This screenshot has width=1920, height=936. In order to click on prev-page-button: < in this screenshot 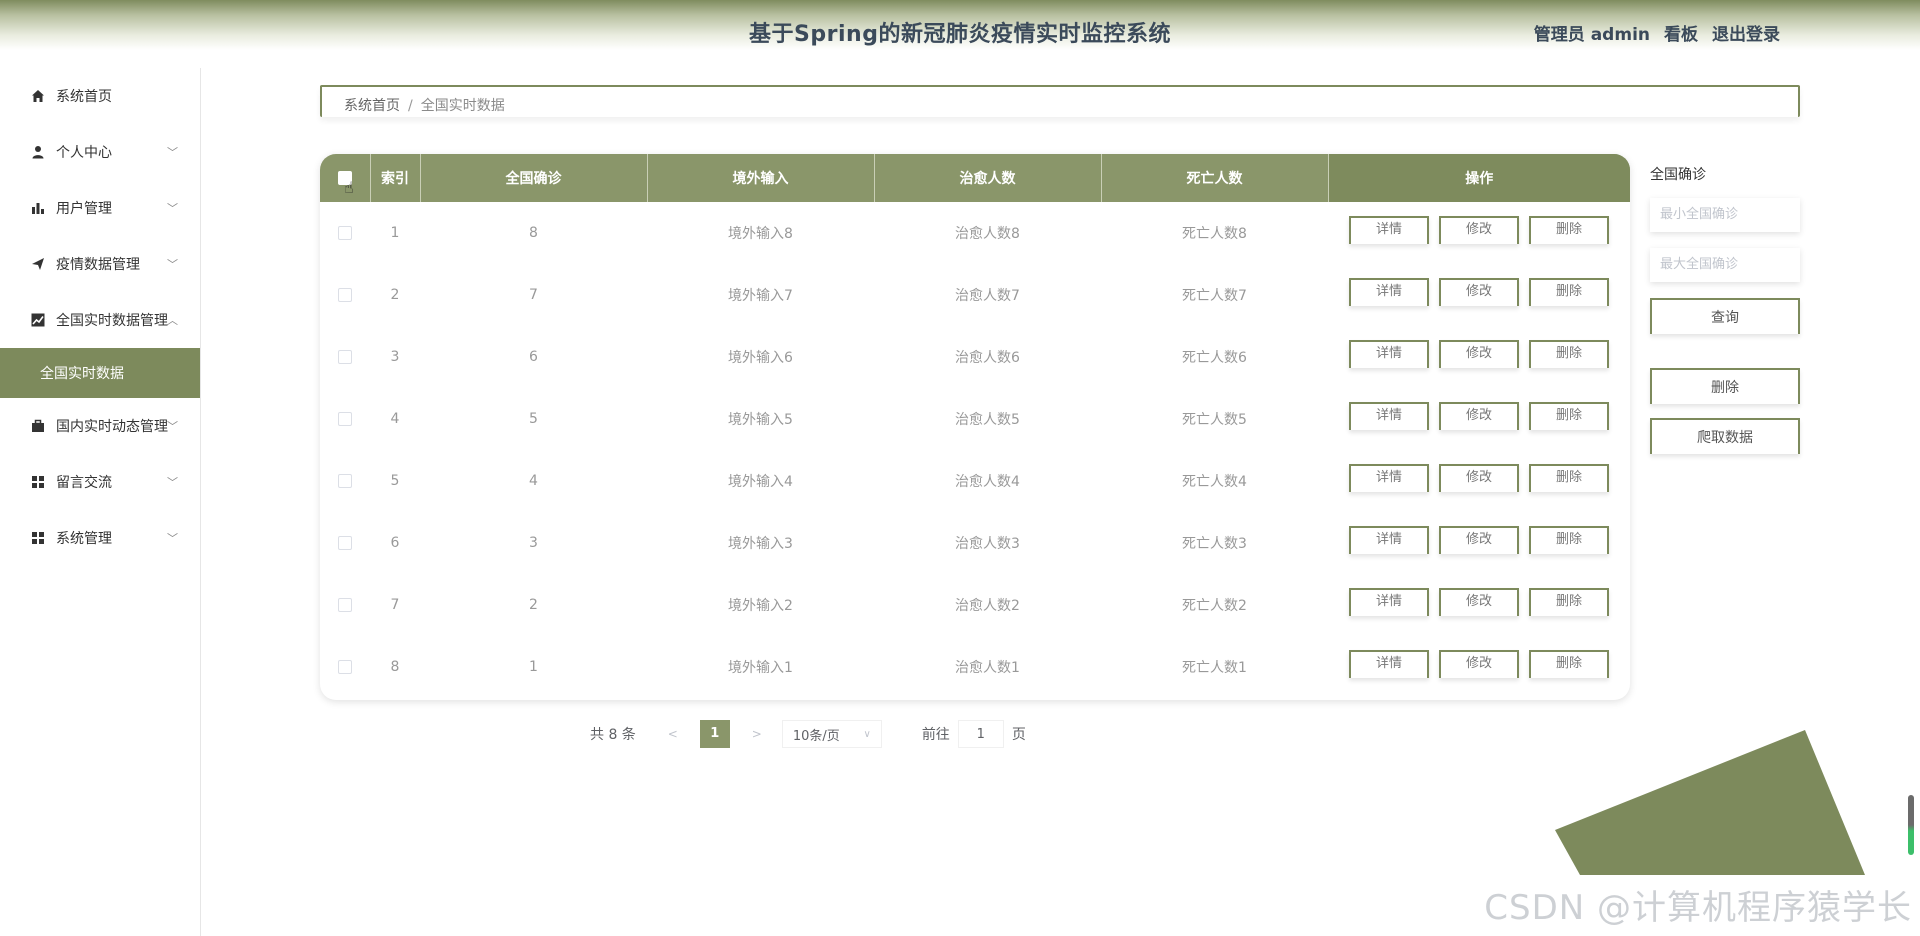, I will do `click(673, 734)`.